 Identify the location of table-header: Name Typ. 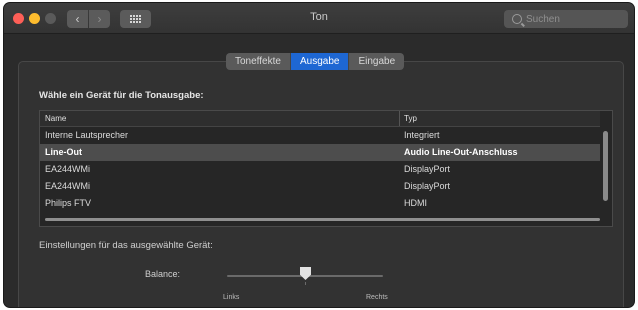
(320, 119).